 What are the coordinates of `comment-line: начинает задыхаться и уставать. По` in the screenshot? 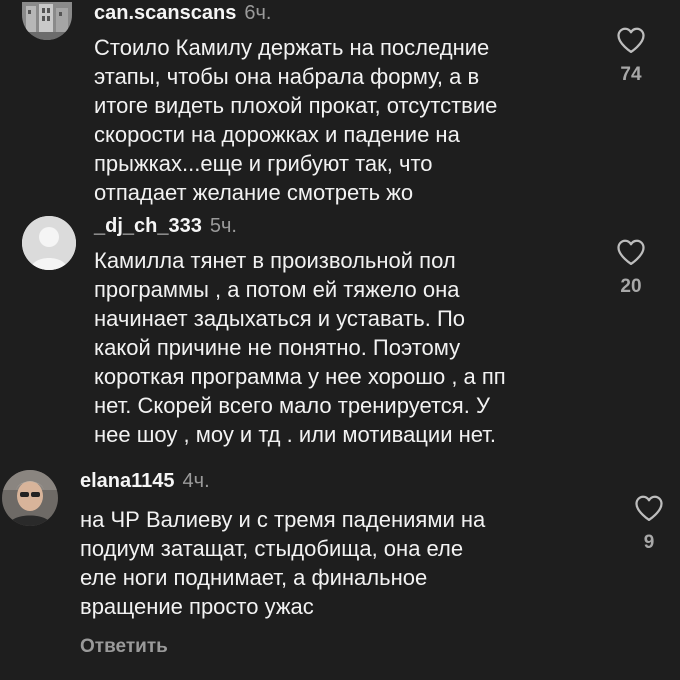 It's located at (279, 318).